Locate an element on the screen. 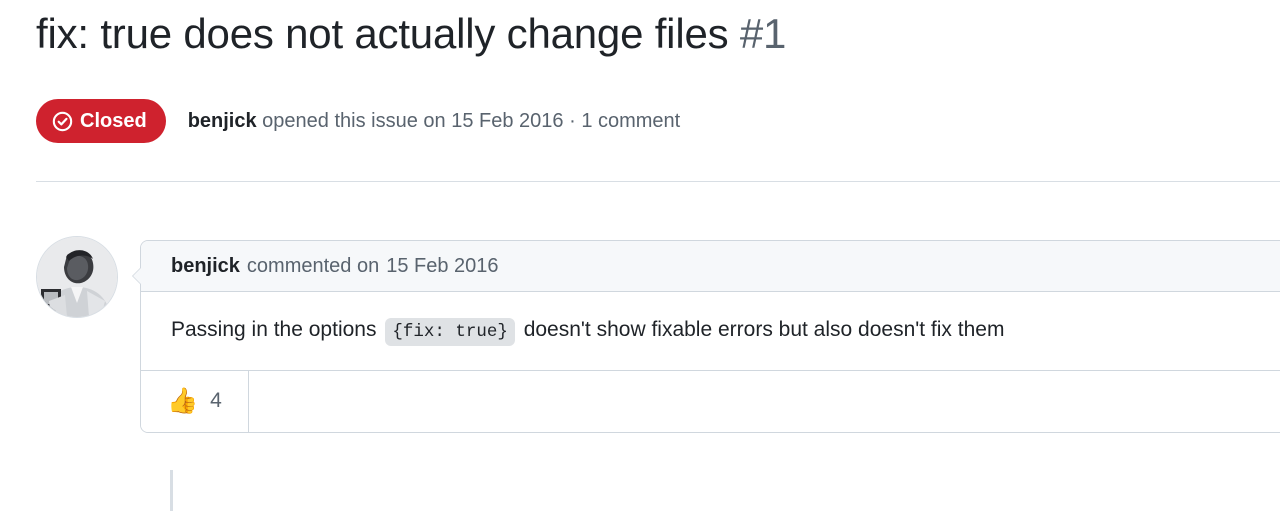 The image size is (1280, 511). reactions-empty-area is located at coordinates (764, 401).